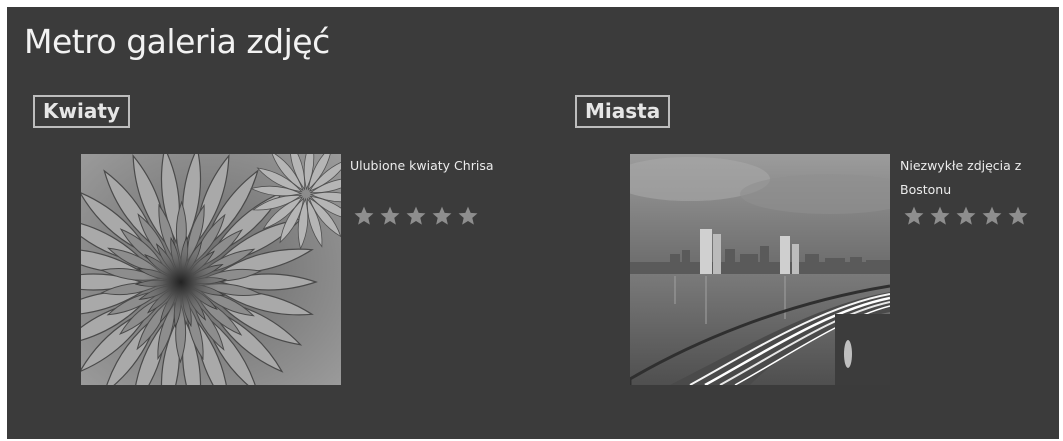 The image size is (1063, 441). What do you see at coordinates (961, 177) in the screenshot?
I see `item-title-miasta: Niezwykłe zdjęcia z Bostonu` at bounding box center [961, 177].